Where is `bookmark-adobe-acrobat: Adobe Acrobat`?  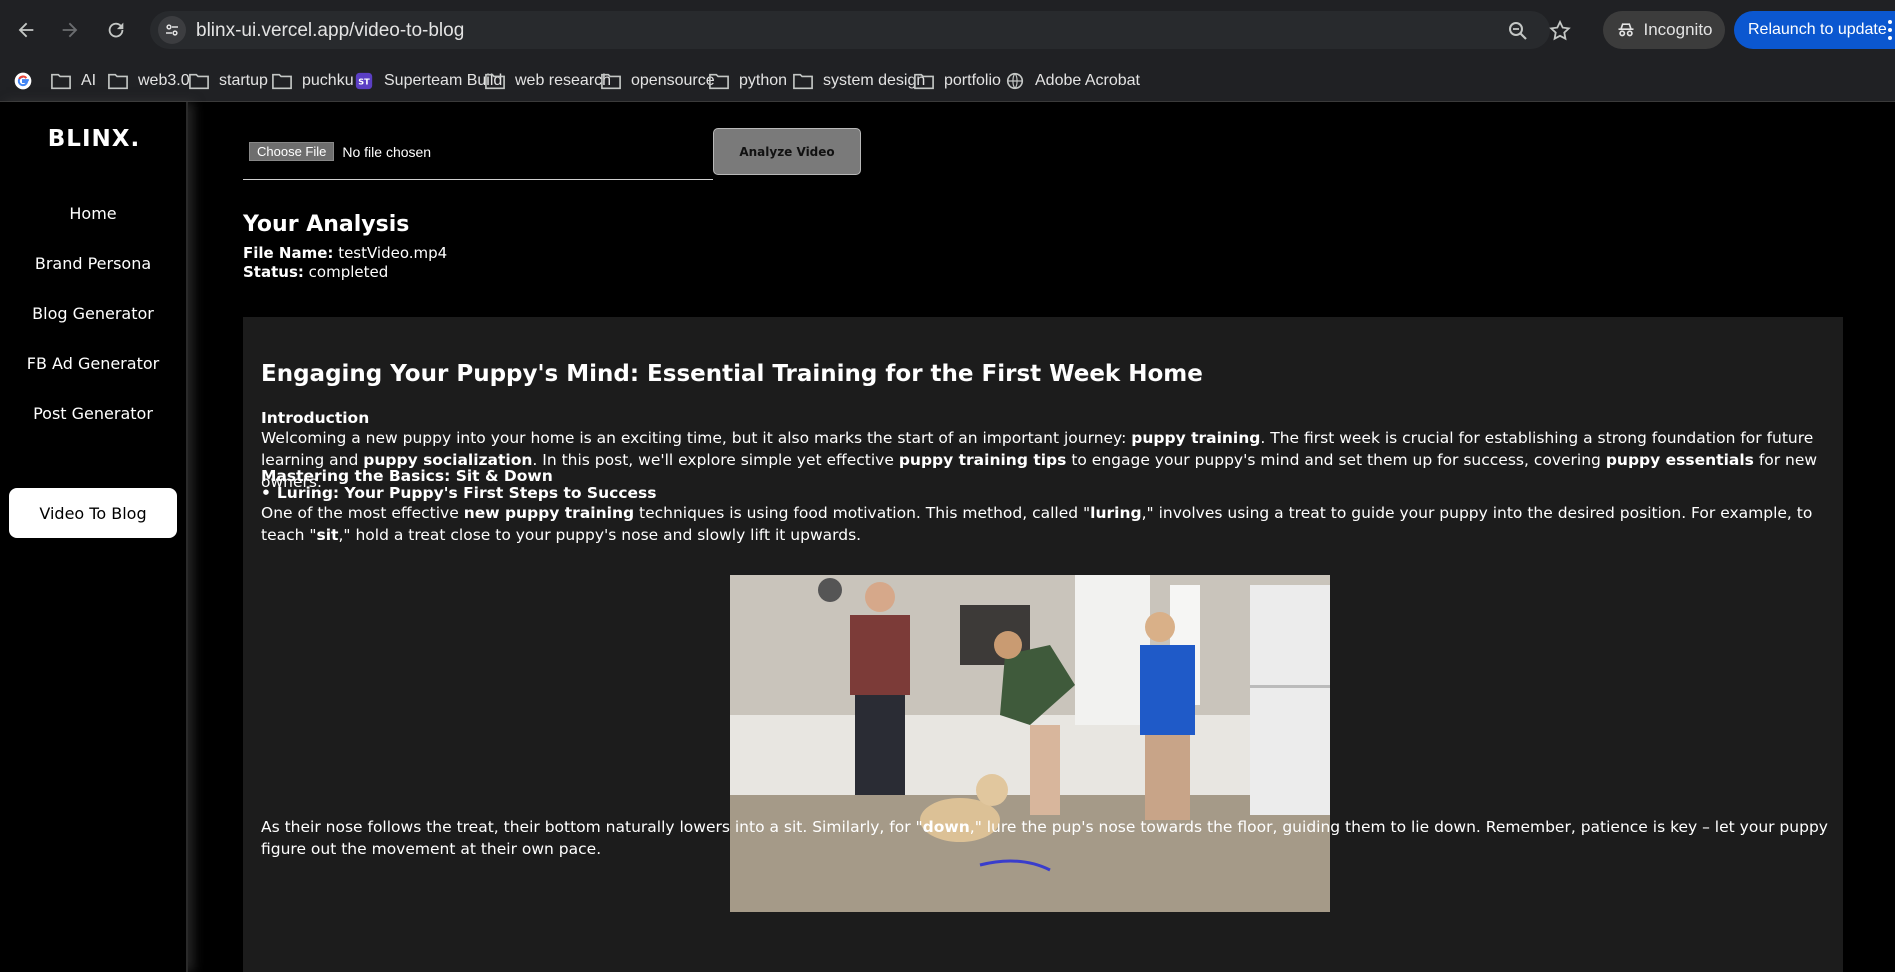 bookmark-adobe-acrobat: Adobe Acrobat is located at coordinates (1072, 81).